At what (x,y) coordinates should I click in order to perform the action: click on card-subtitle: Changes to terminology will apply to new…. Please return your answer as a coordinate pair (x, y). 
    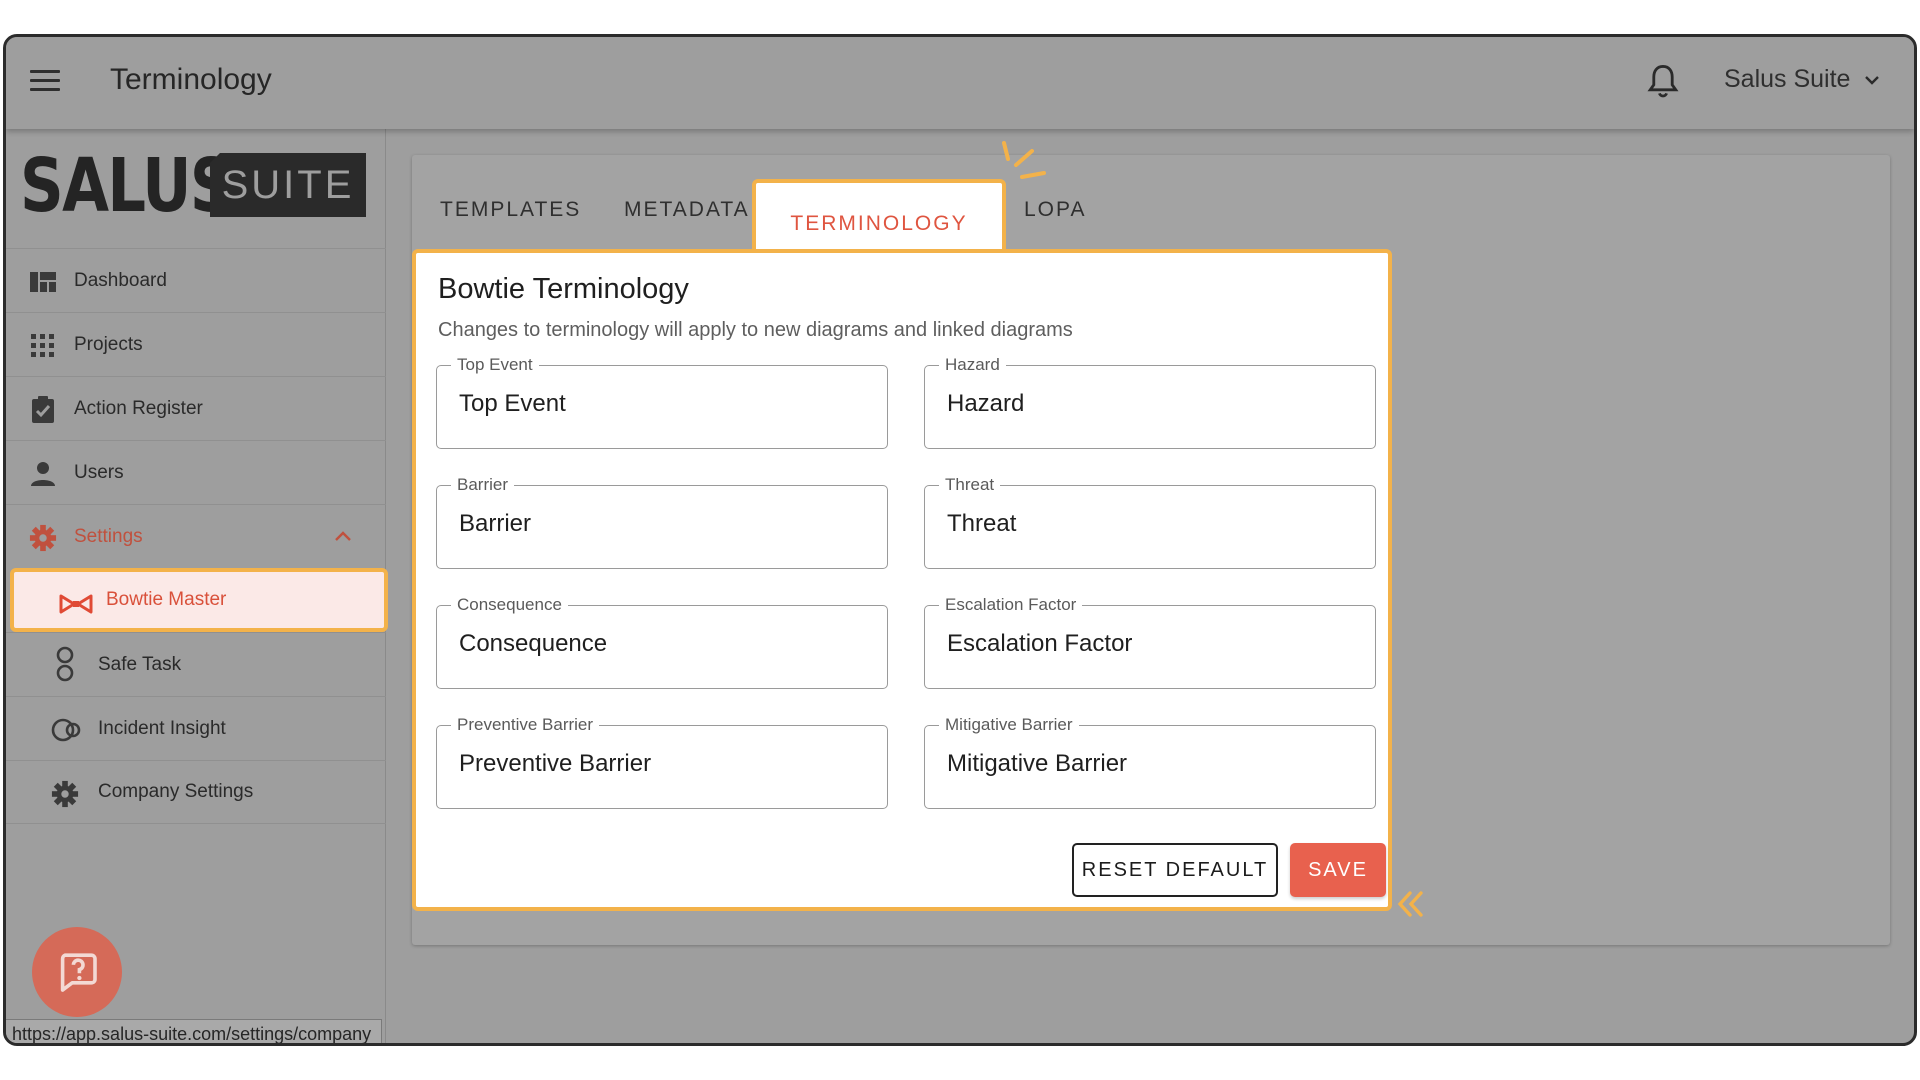
    Looking at the image, I should click on (755, 330).